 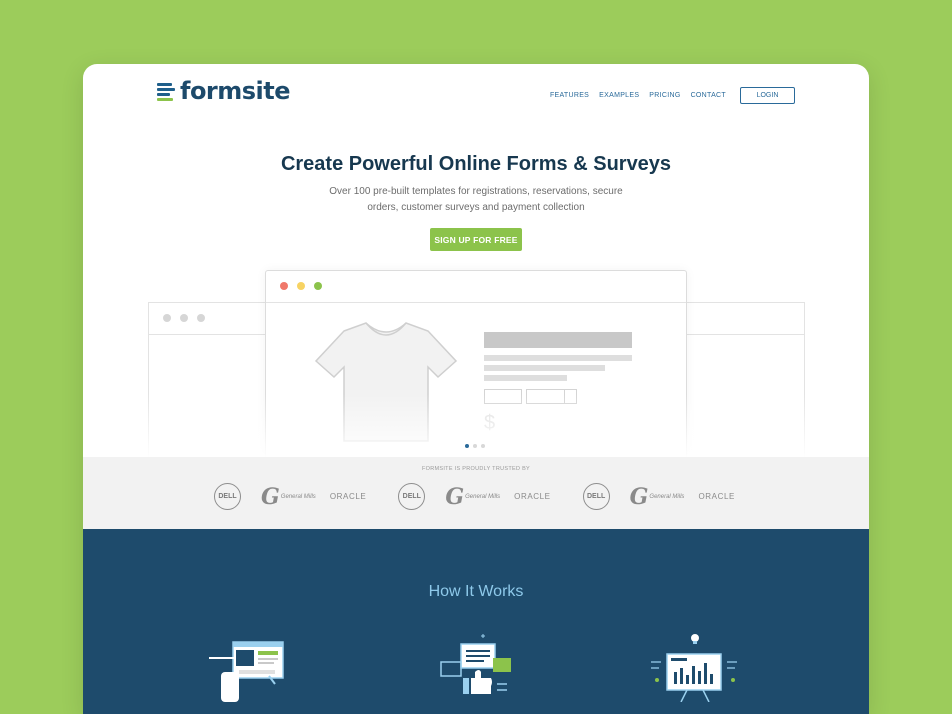 What do you see at coordinates (476, 469) in the screenshot?
I see `trusted-by-label: FORMSITE IS PROUDLY TRUSTED BY` at bounding box center [476, 469].